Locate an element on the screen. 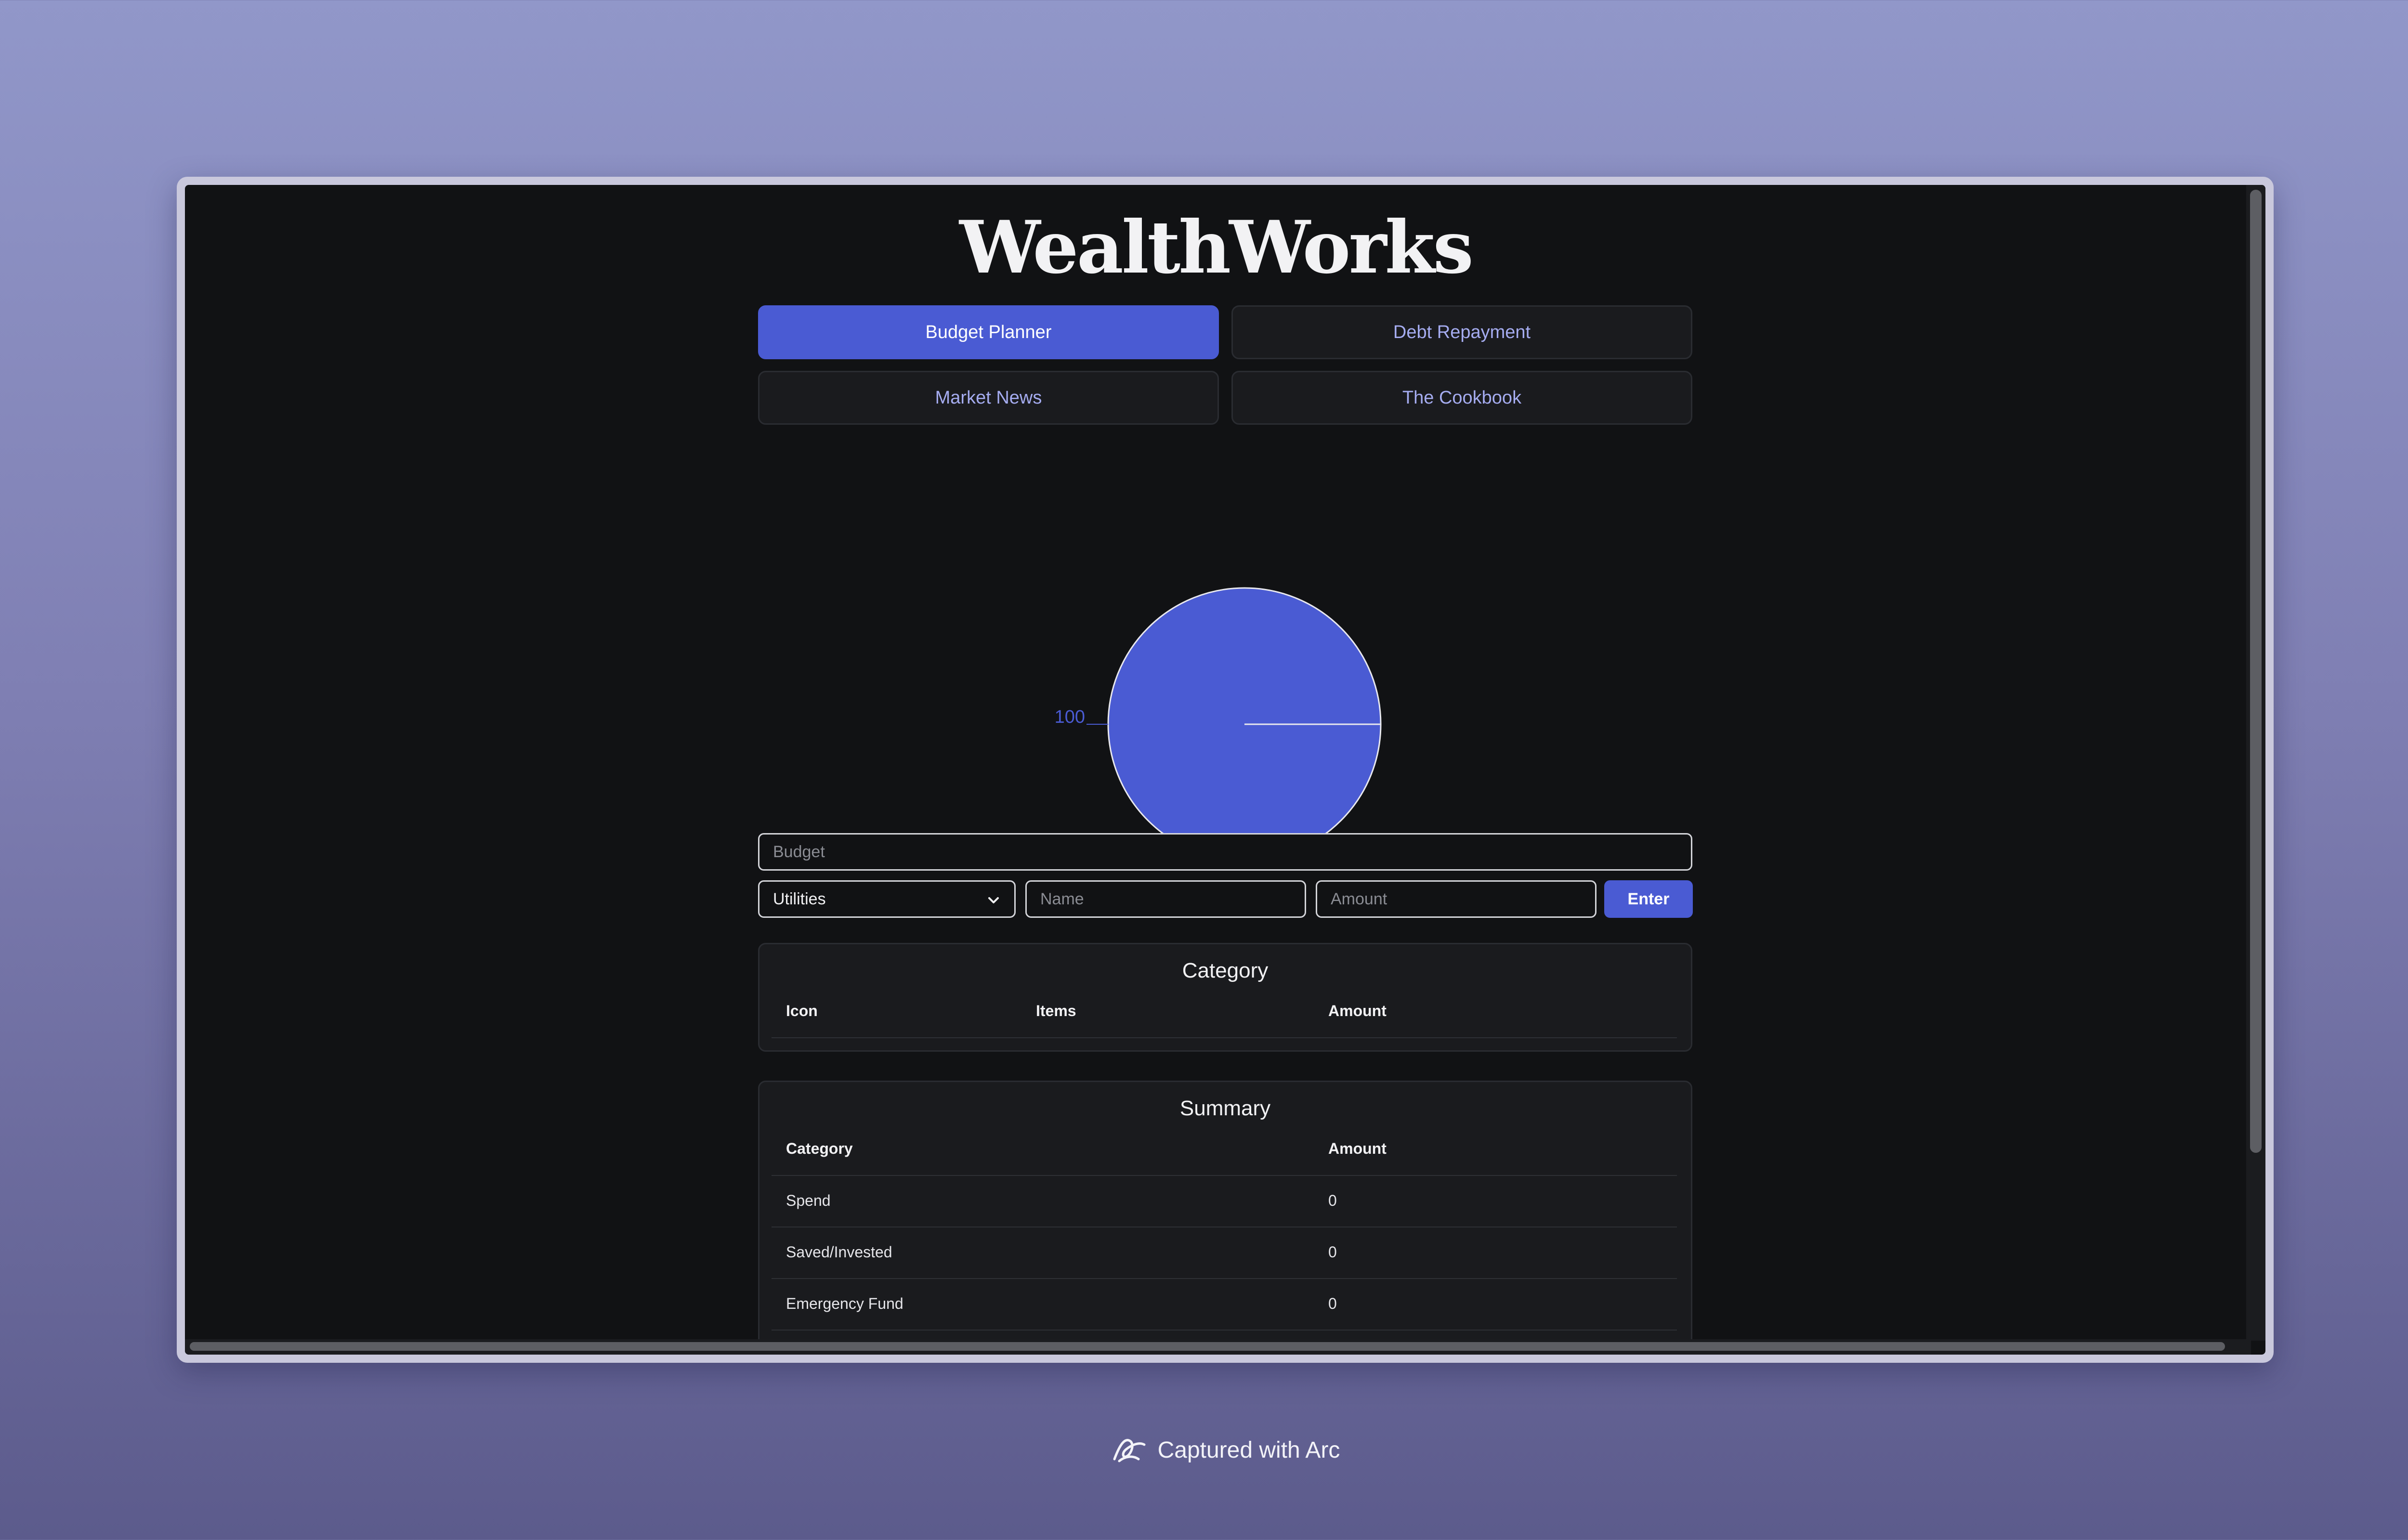 The width and height of the screenshot is (2408, 1540). row-category: Saved/Invested is located at coordinates (839, 1252).